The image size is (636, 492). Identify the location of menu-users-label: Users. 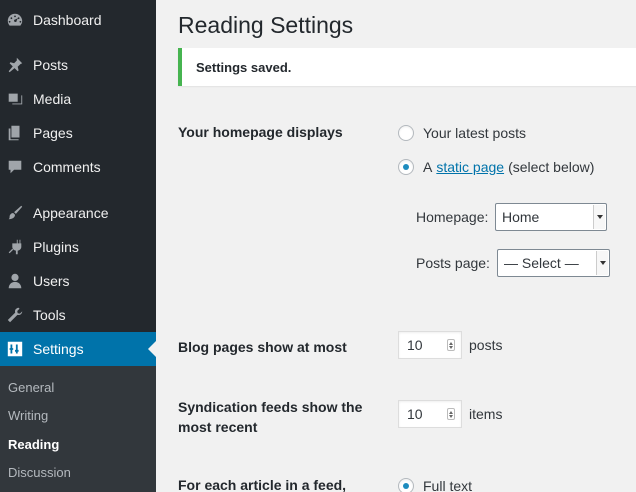
(51, 281).